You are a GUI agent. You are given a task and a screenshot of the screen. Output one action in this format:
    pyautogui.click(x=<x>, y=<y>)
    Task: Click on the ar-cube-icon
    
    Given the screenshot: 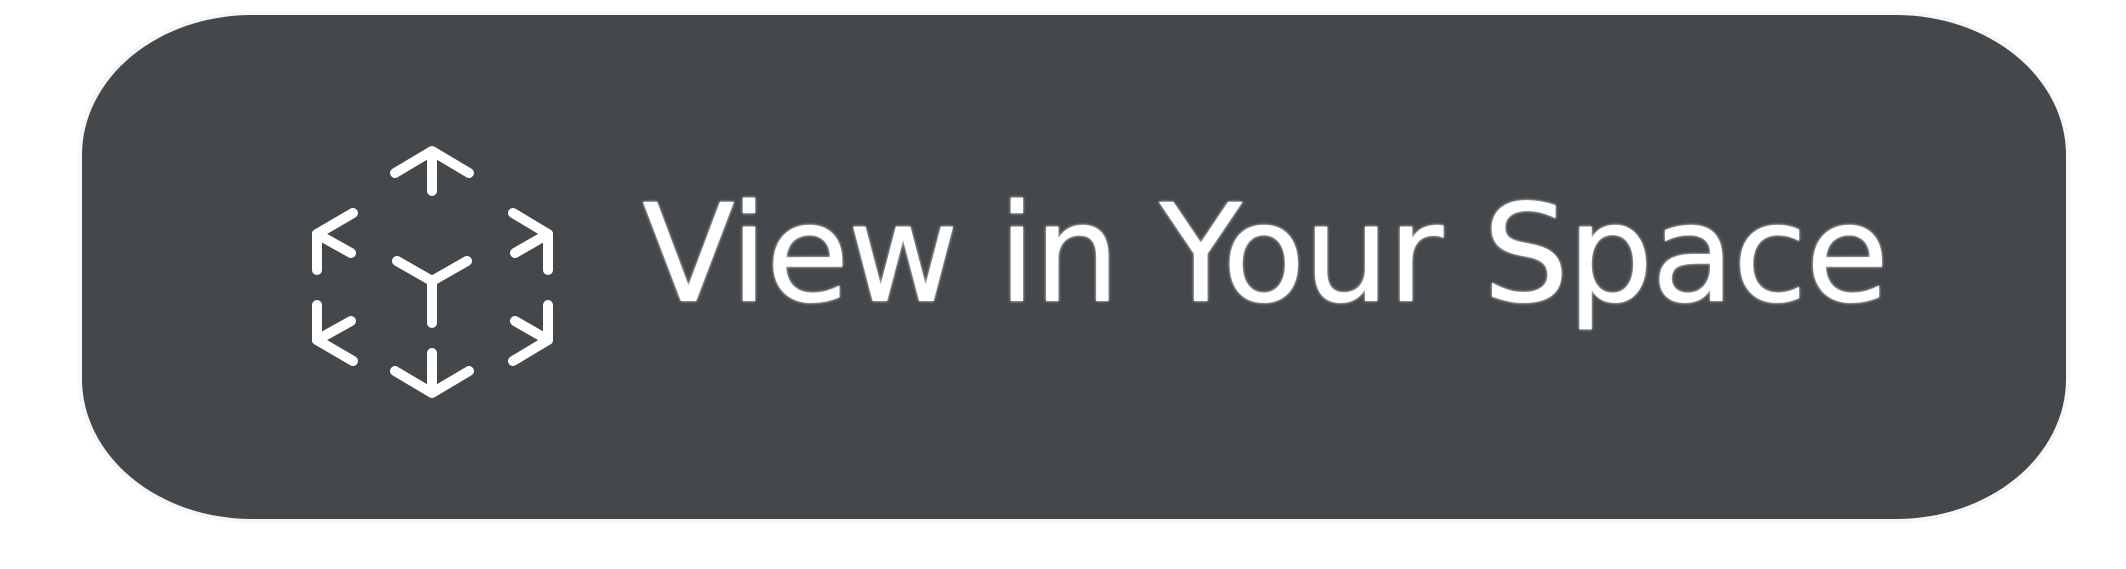 What is the action you would take?
    pyautogui.click(x=435, y=270)
    